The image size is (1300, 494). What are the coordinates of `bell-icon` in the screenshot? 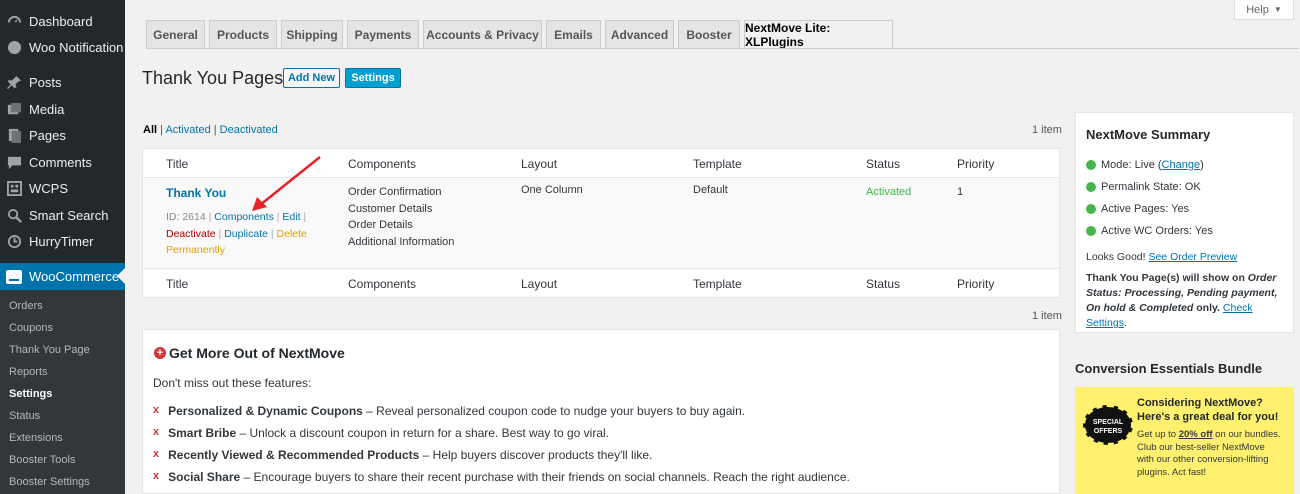 It's located at (14, 47).